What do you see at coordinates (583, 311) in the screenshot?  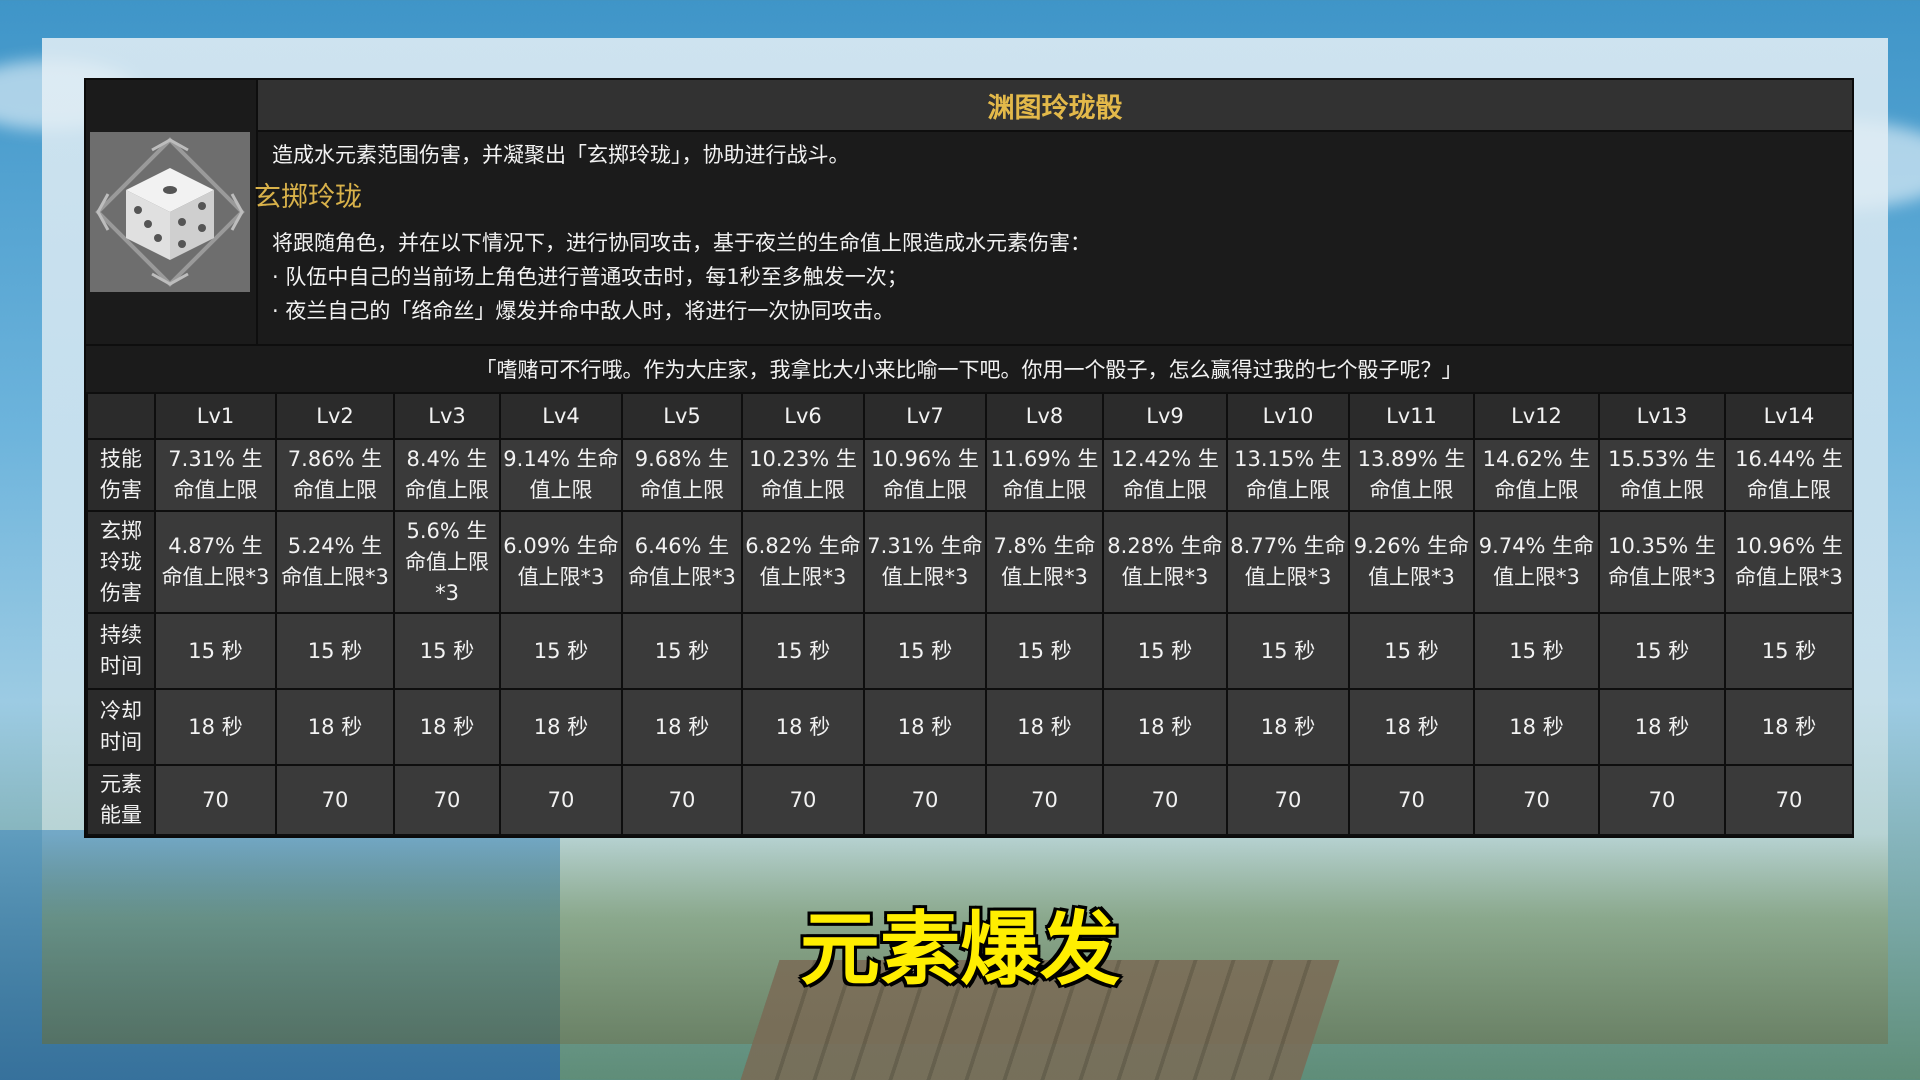 I see `detail-line: · 夜兰自己的「络命丝」爆发并命中敌人时，将进行一次协同攻击。` at bounding box center [583, 311].